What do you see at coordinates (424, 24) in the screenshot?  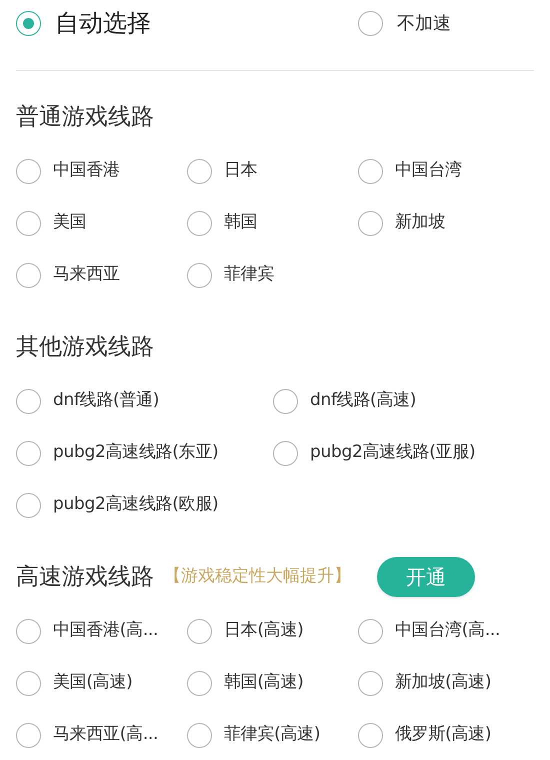 I see `option-label: 不加速` at bounding box center [424, 24].